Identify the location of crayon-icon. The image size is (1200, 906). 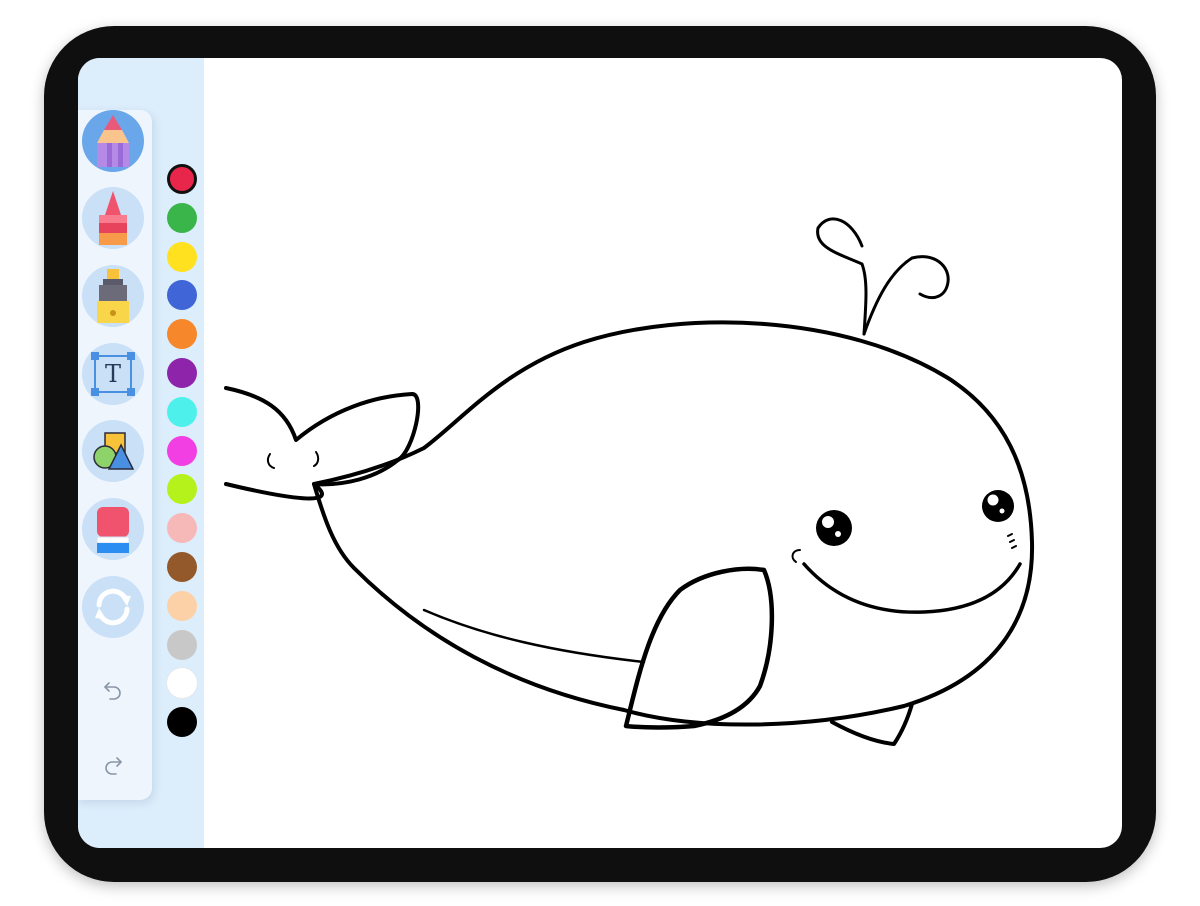
(113, 218).